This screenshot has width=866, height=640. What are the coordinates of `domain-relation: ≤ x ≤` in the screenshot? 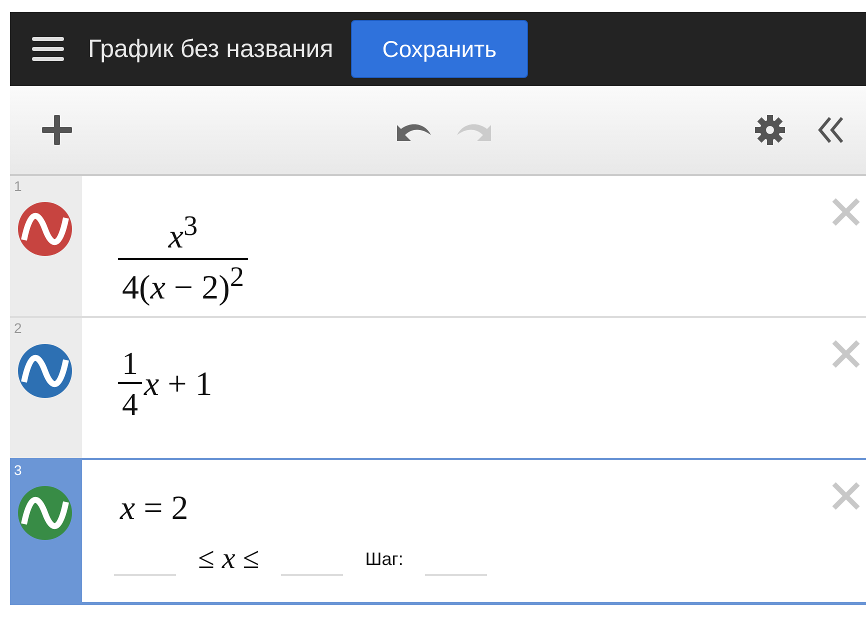 It's located at (229, 559).